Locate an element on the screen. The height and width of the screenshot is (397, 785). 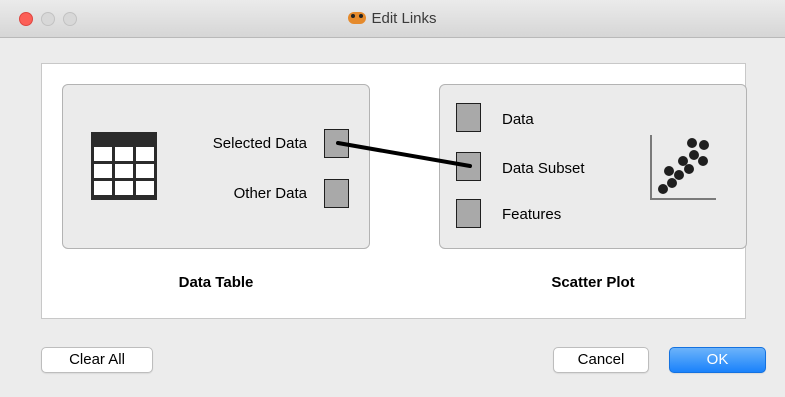
features-label: Features is located at coordinates (532, 214).